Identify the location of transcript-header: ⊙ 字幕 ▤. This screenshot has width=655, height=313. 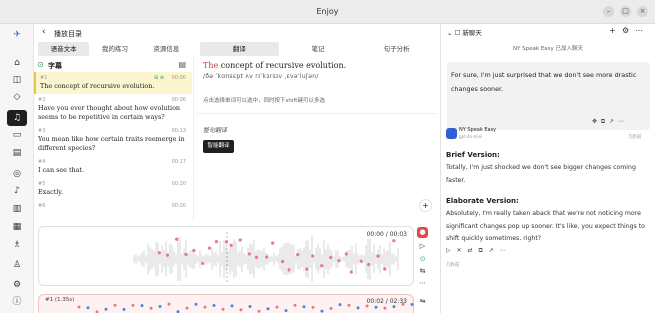
(113, 64).